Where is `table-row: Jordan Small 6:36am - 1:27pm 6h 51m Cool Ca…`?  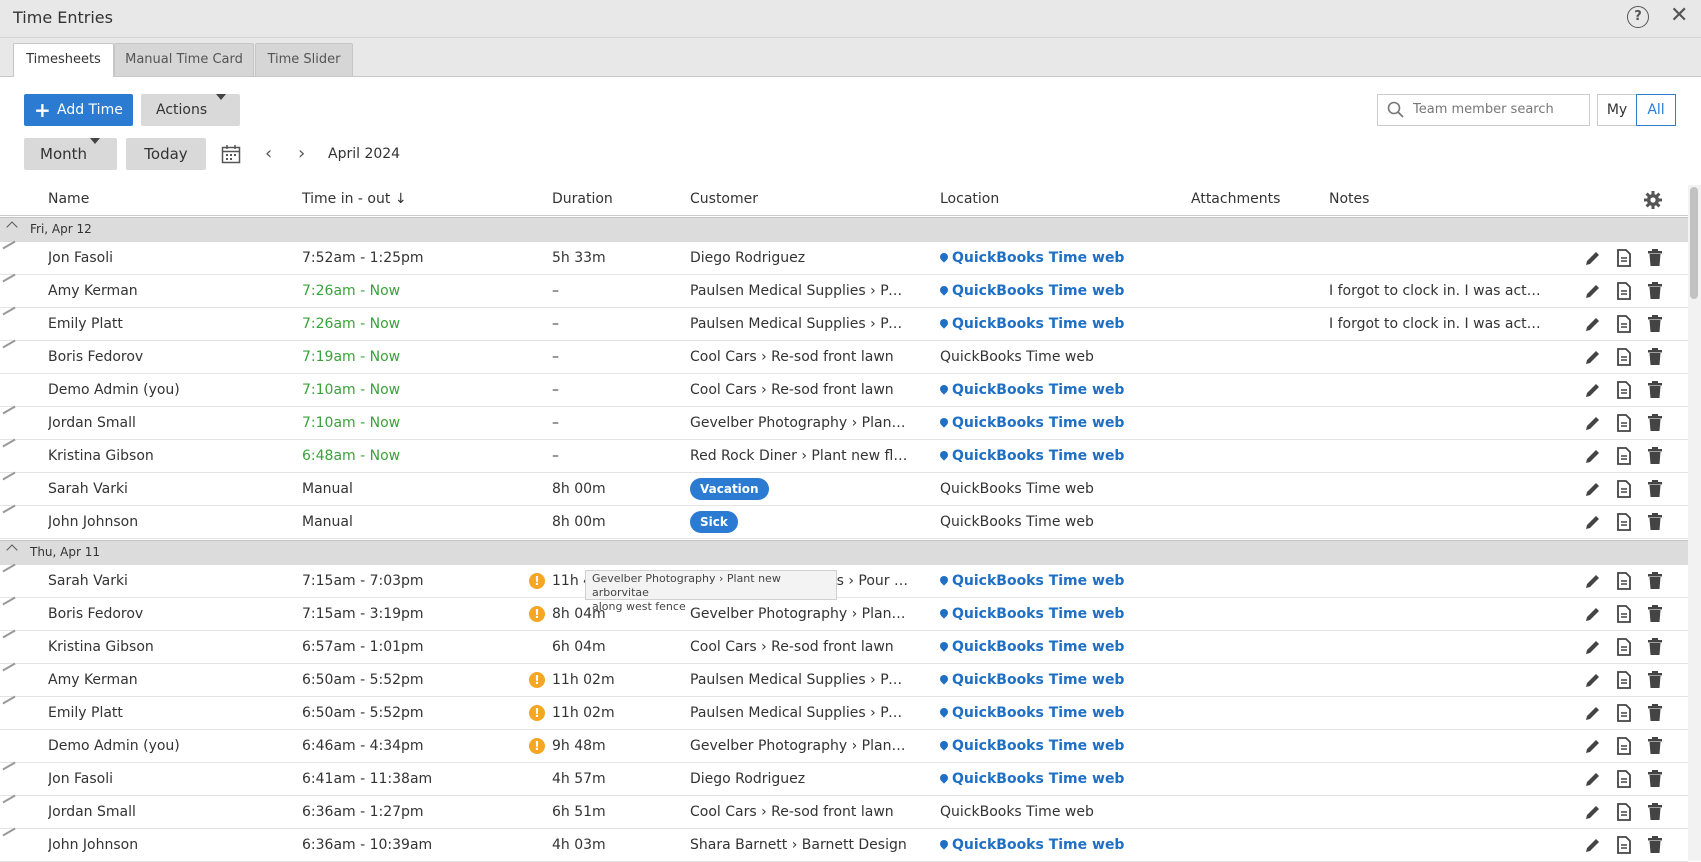 table-row: Jordan Small 6:36am - 1:27pm 6h 51m Cool Ca… is located at coordinates (844, 811).